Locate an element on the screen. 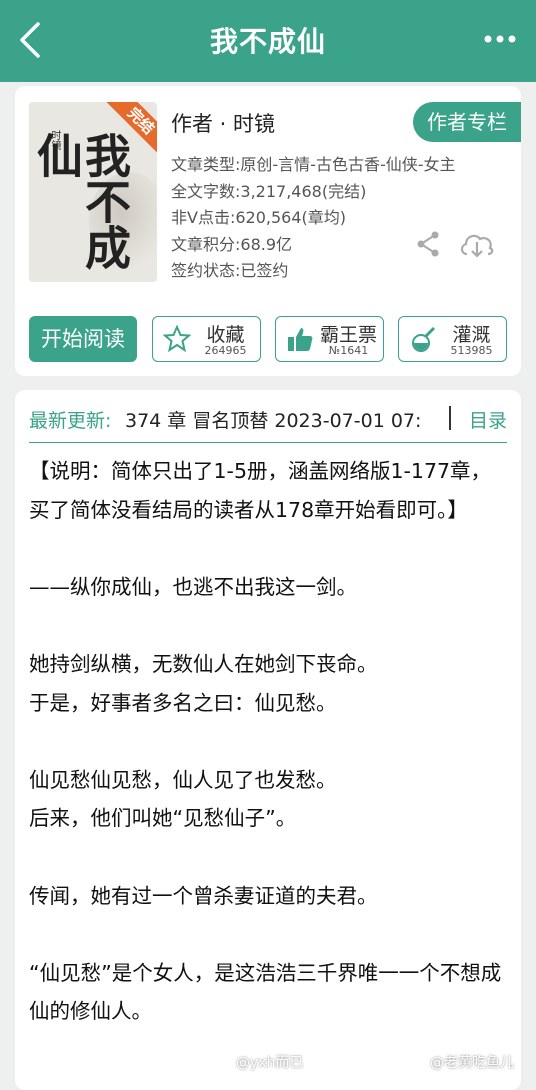  toc-link: 目录 is located at coordinates (488, 419).